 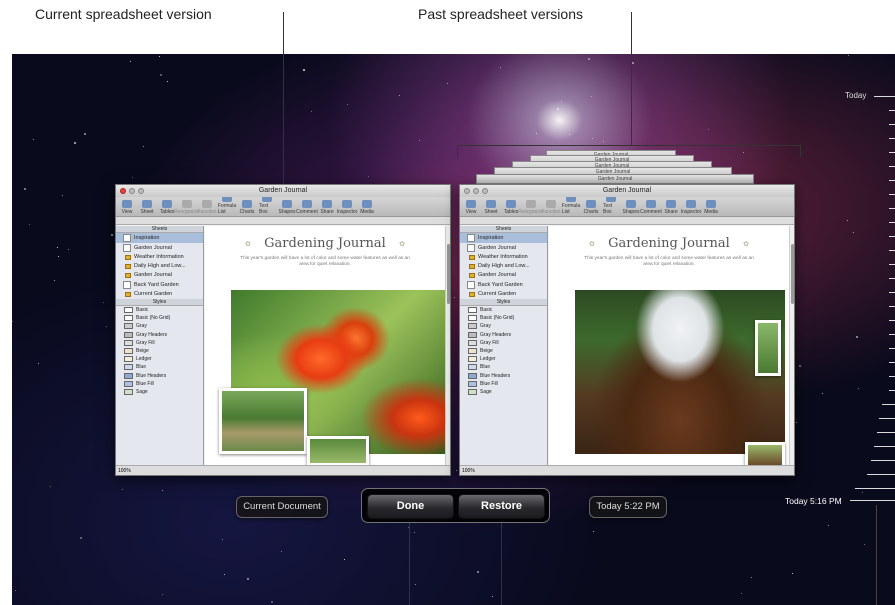 What do you see at coordinates (884, 96) in the screenshot?
I see `timeline-today-tick` at bounding box center [884, 96].